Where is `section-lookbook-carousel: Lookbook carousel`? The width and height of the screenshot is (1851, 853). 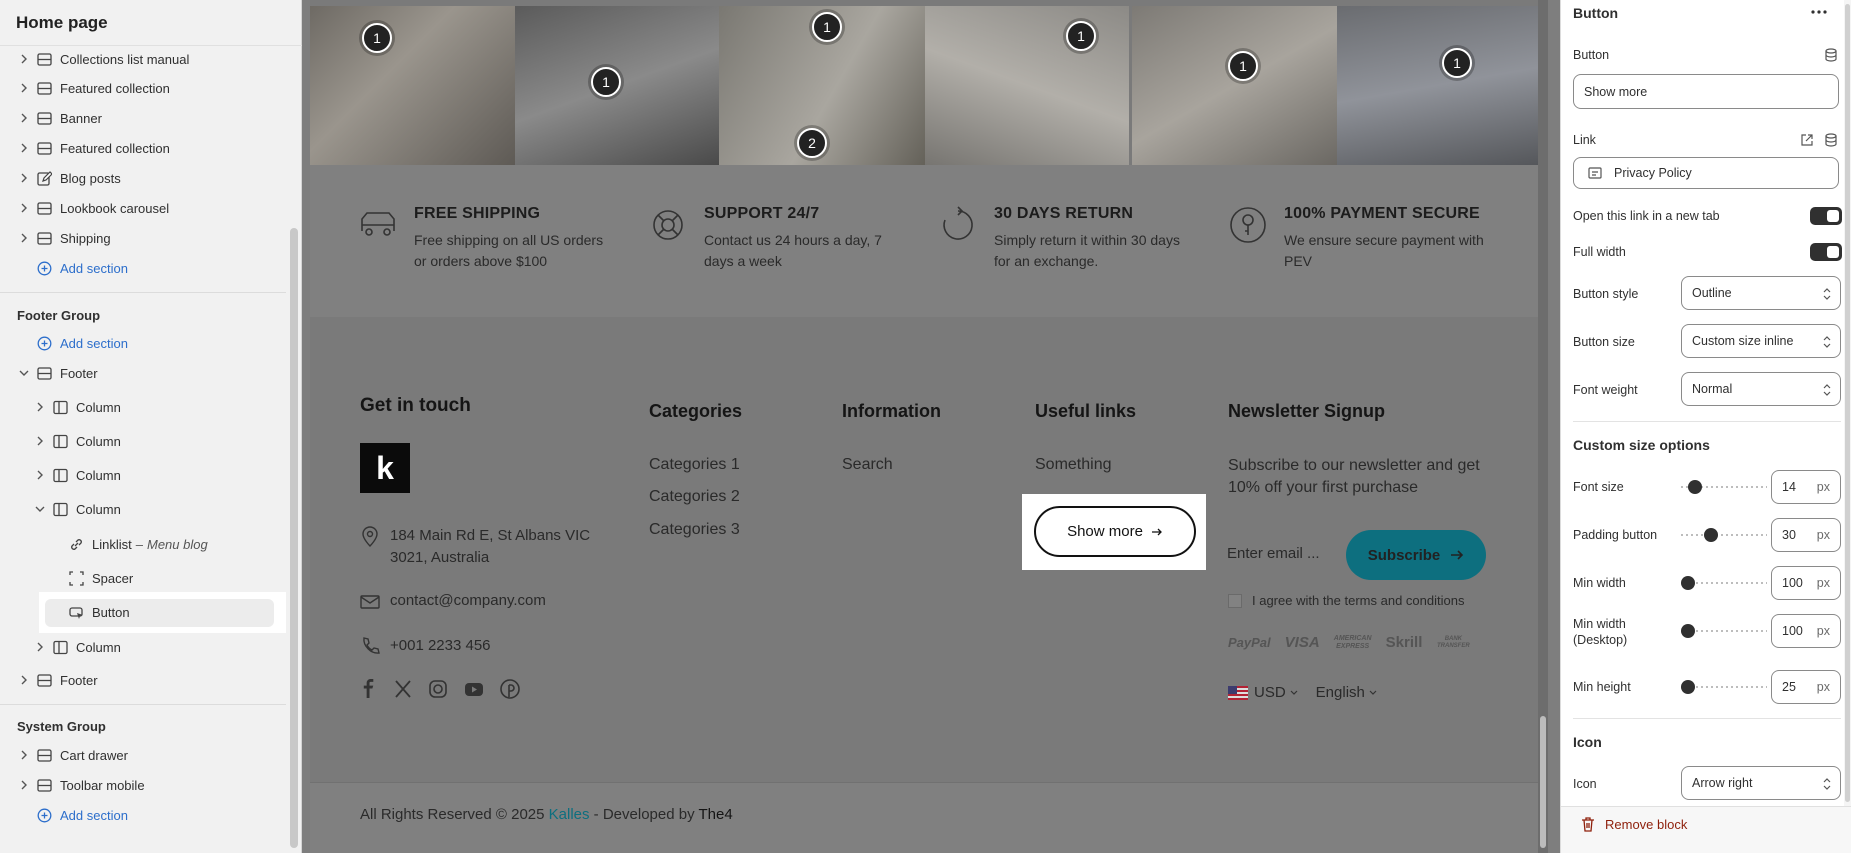
section-lookbook-carousel: Lookbook carousel is located at coordinates (163, 208).